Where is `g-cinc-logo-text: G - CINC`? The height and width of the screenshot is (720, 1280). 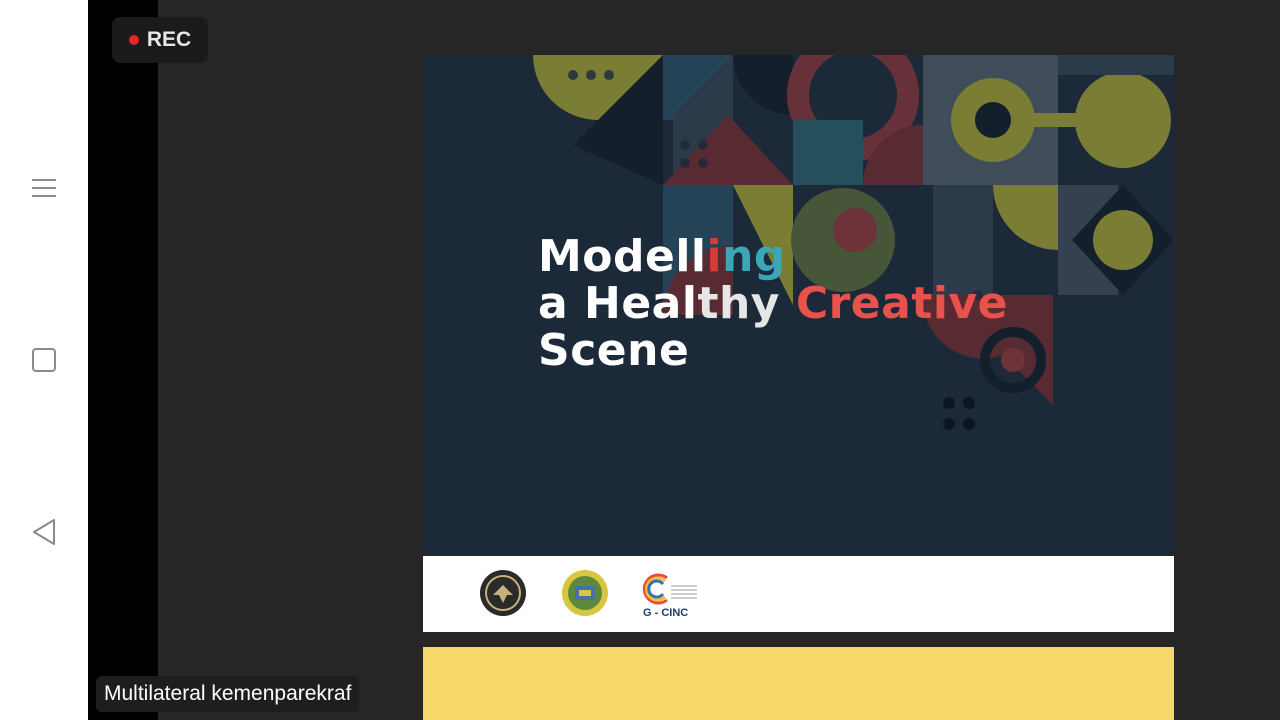 g-cinc-logo-text: G - CINC is located at coordinates (665, 613).